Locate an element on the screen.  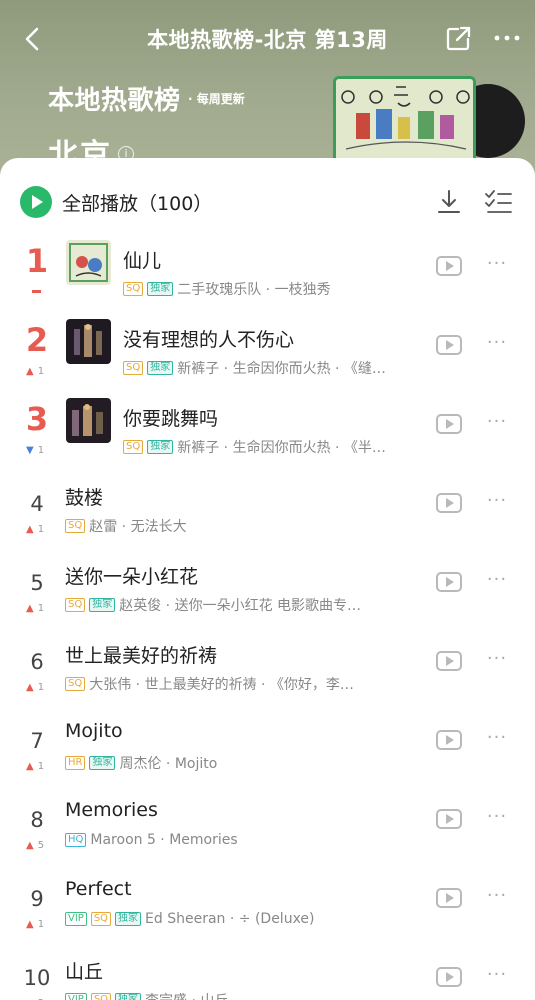
rank-trend: ▼ 1 is located at coordinates (35, 450).